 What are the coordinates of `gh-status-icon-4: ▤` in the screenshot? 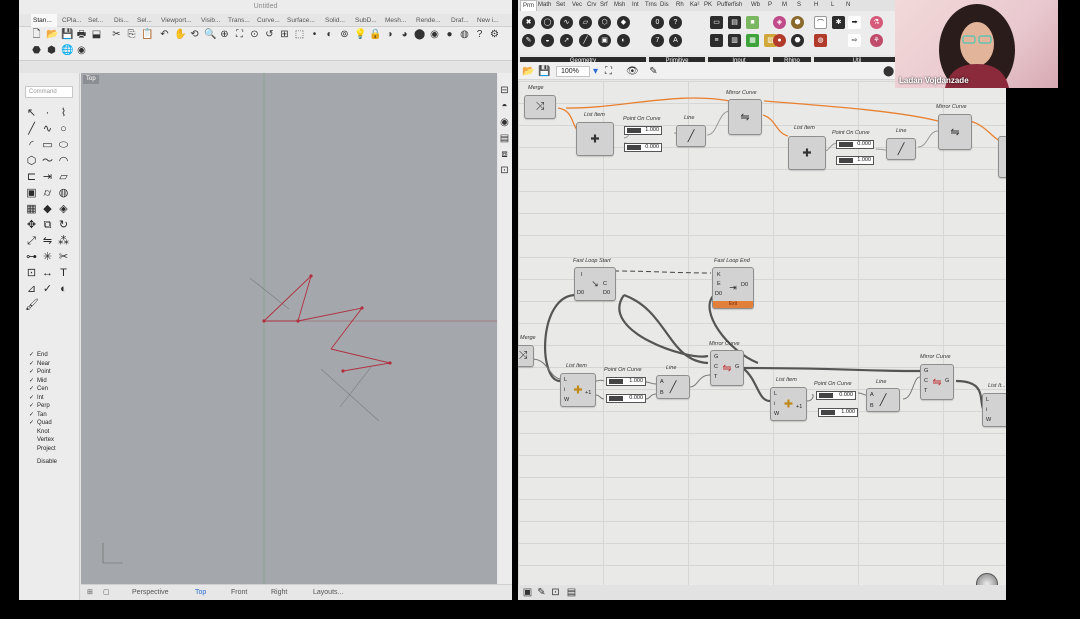 It's located at (571, 592).